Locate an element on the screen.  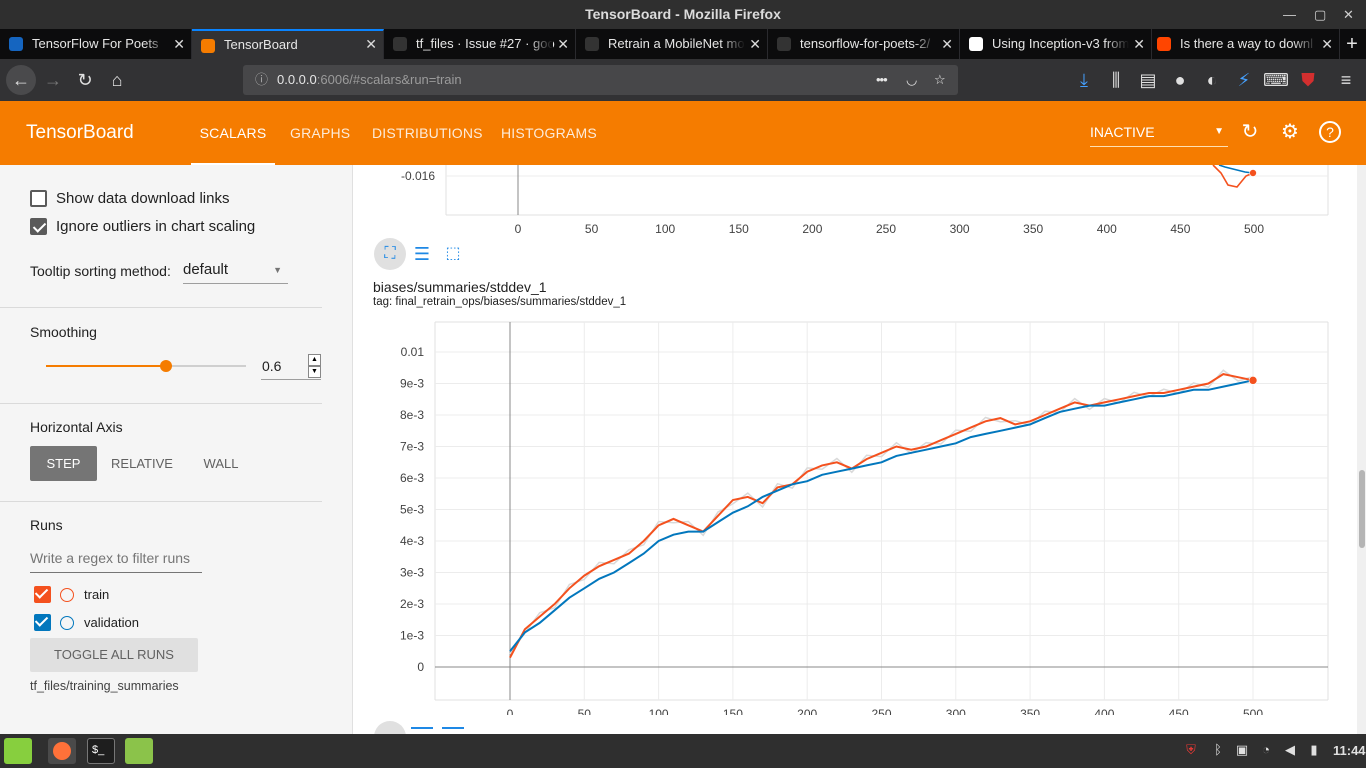
toggle-all-runs-button: TOGGLE ALL RUNS is located at coordinates (114, 655).